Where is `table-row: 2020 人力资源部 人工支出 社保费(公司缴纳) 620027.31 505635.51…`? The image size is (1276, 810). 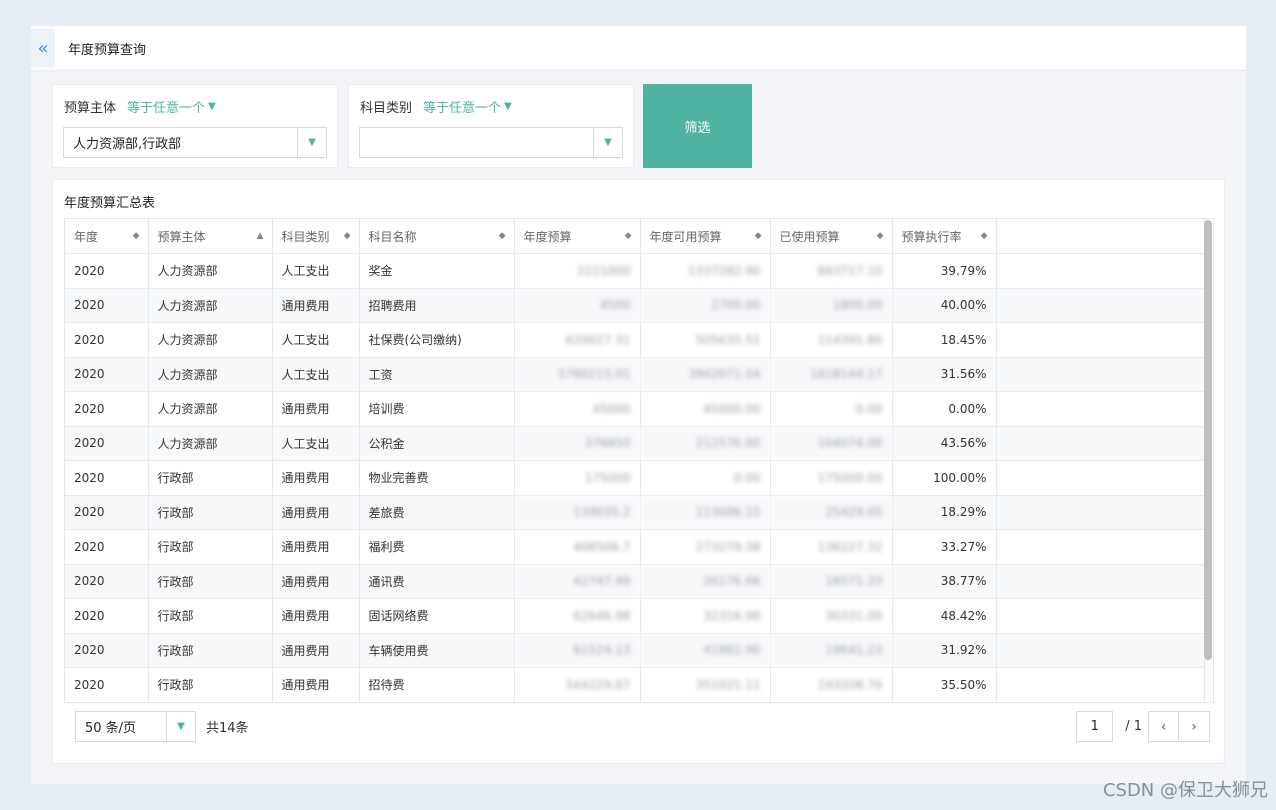 table-row: 2020 人力资源部 人工支出 社保费(公司缴纳) 620027.31 505635.51… is located at coordinates (635, 340).